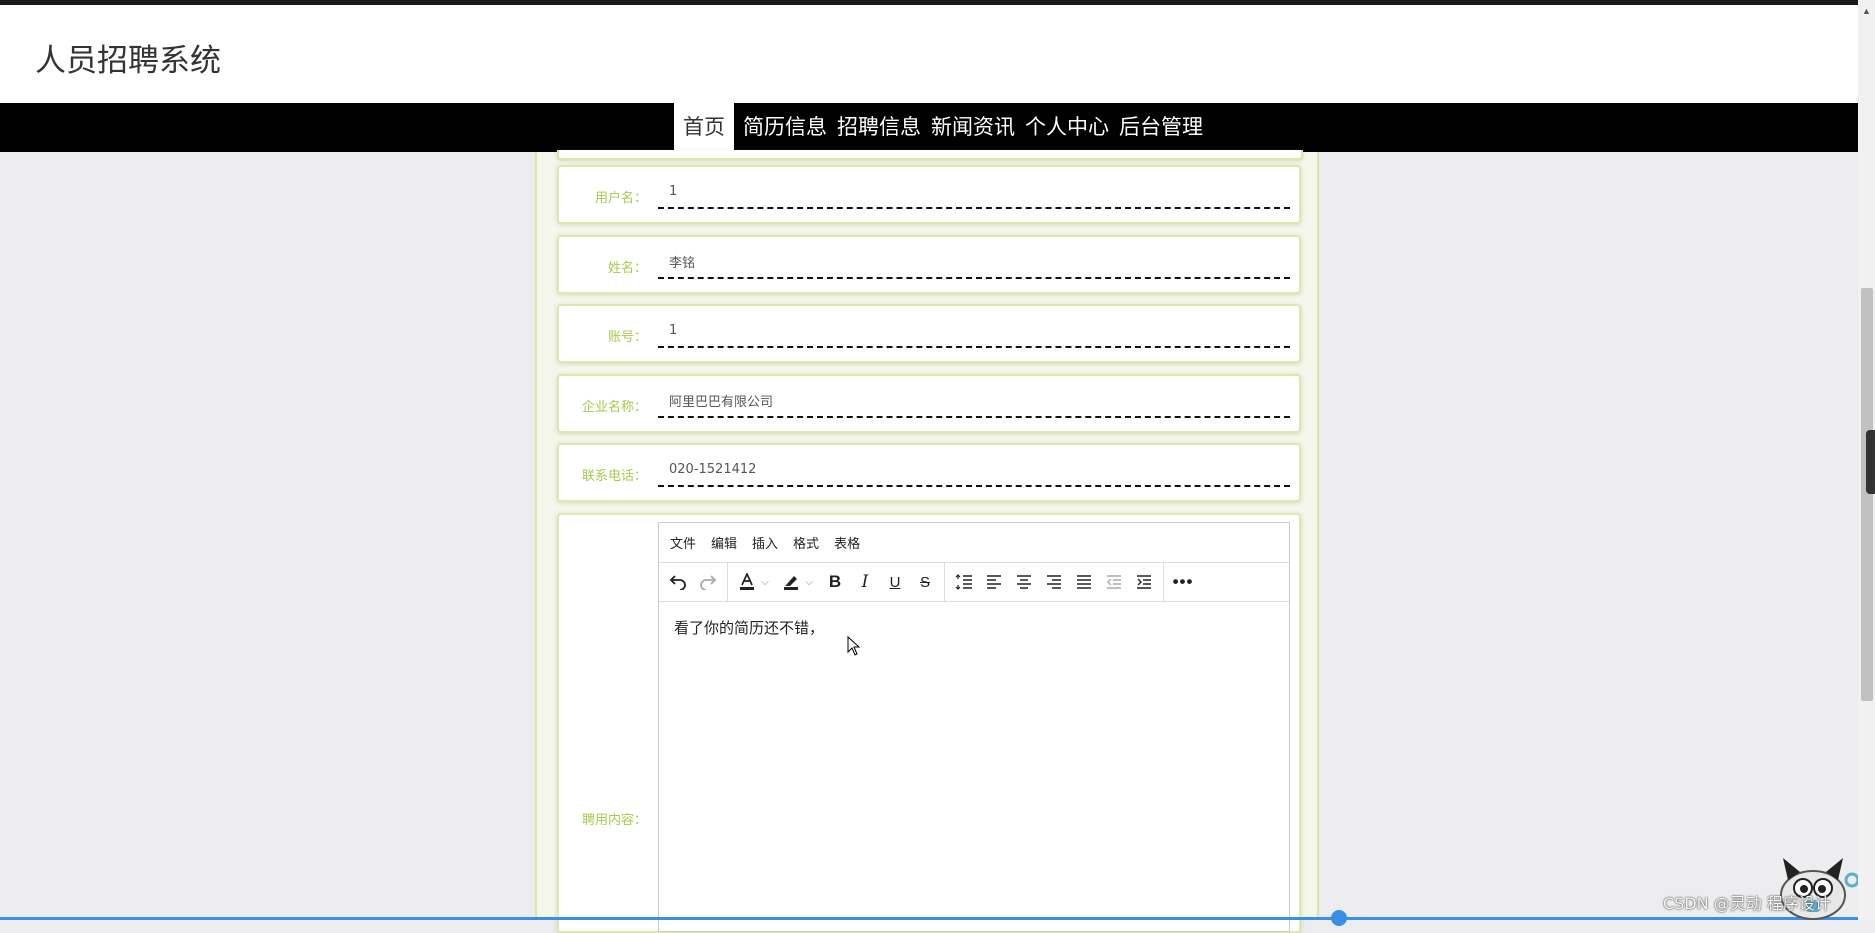 This screenshot has height=933, width=1875. Describe the element at coordinates (1144, 582) in the screenshot. I see `indent-icon` at that location.